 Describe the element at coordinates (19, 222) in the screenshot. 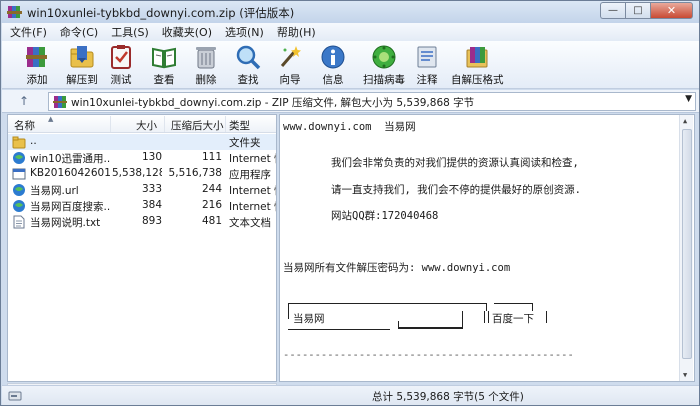

I see `text-file-icon` at that location.